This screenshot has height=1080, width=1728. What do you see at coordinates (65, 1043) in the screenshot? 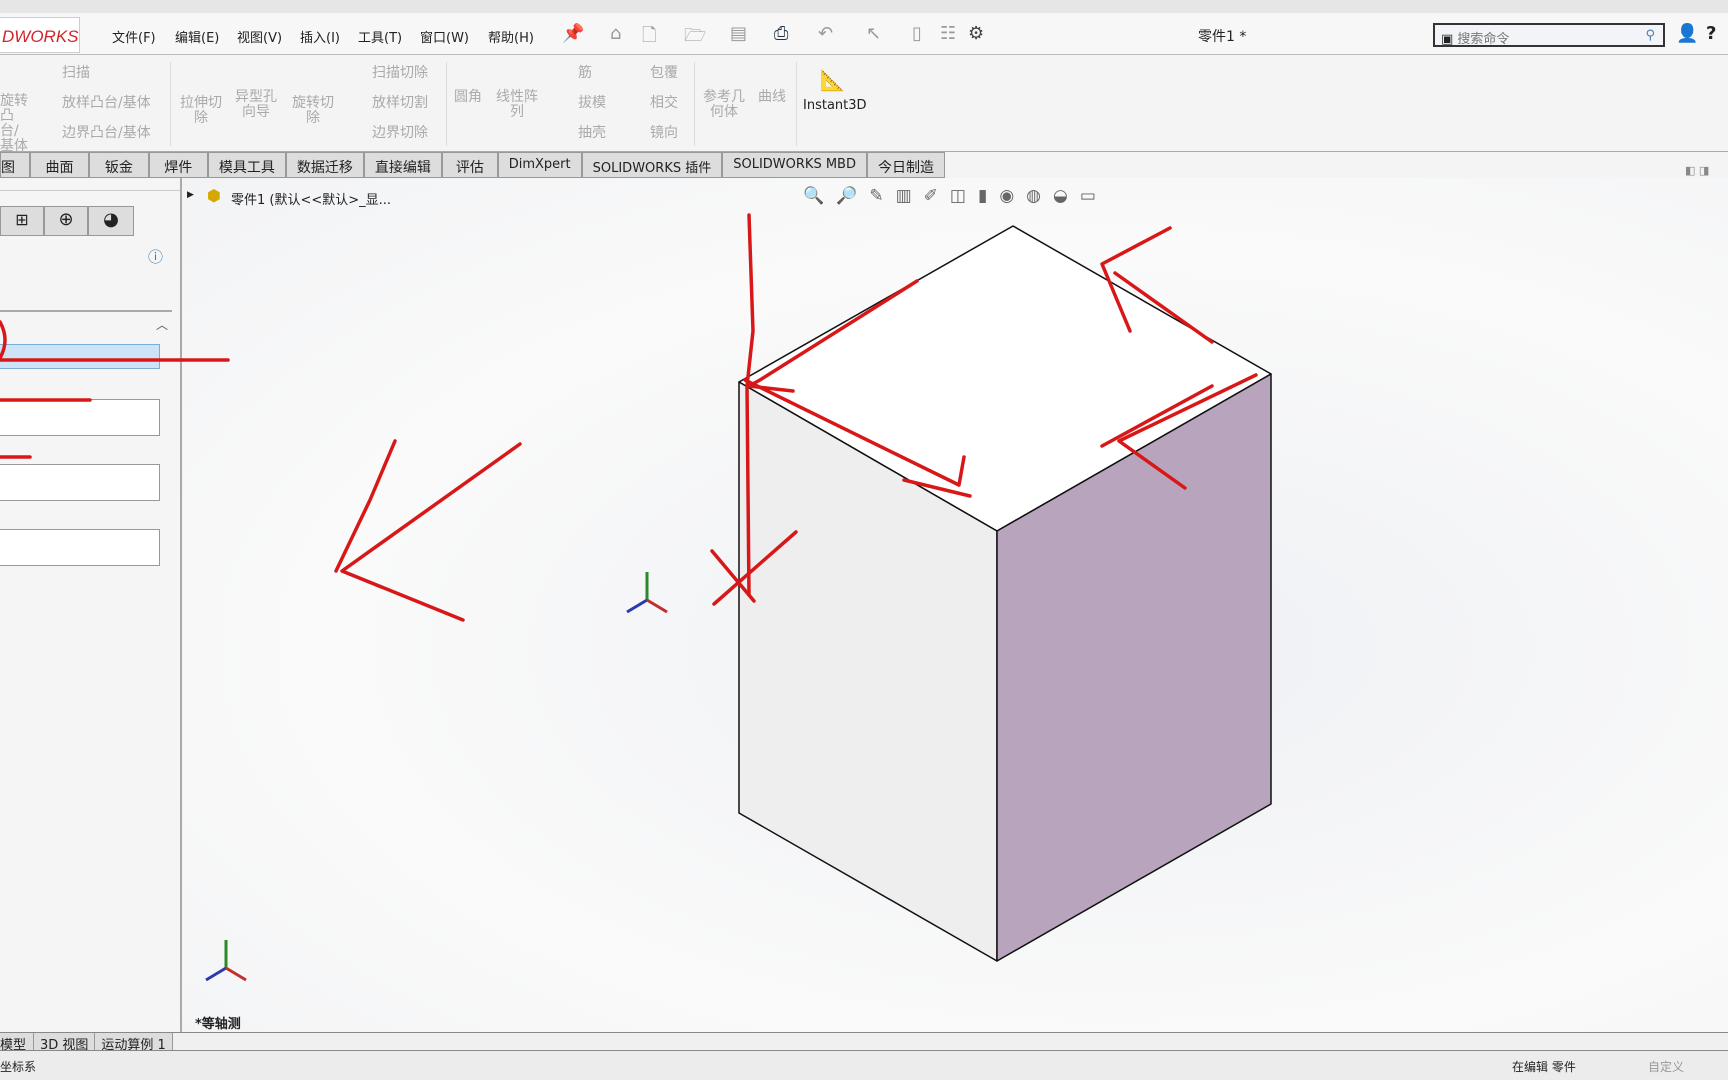
I see `tab-3d-views: 3D 视图` at bounding box center [65, 1043].